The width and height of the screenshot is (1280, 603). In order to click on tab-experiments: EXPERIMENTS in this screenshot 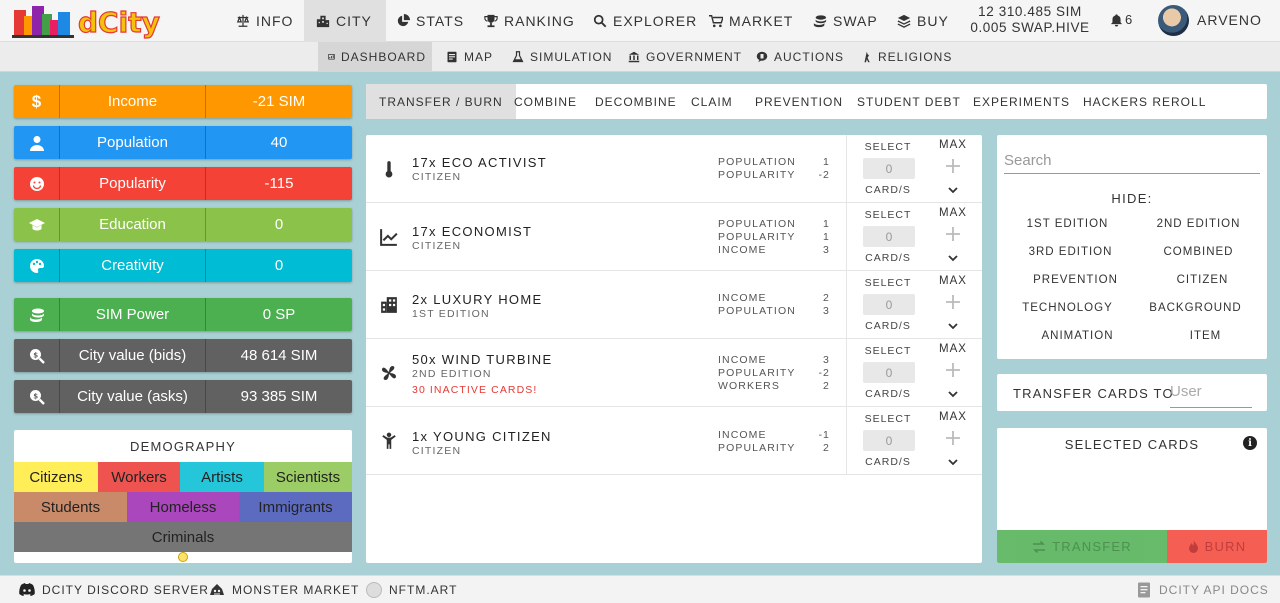, I will do `click(1021, 101)`.